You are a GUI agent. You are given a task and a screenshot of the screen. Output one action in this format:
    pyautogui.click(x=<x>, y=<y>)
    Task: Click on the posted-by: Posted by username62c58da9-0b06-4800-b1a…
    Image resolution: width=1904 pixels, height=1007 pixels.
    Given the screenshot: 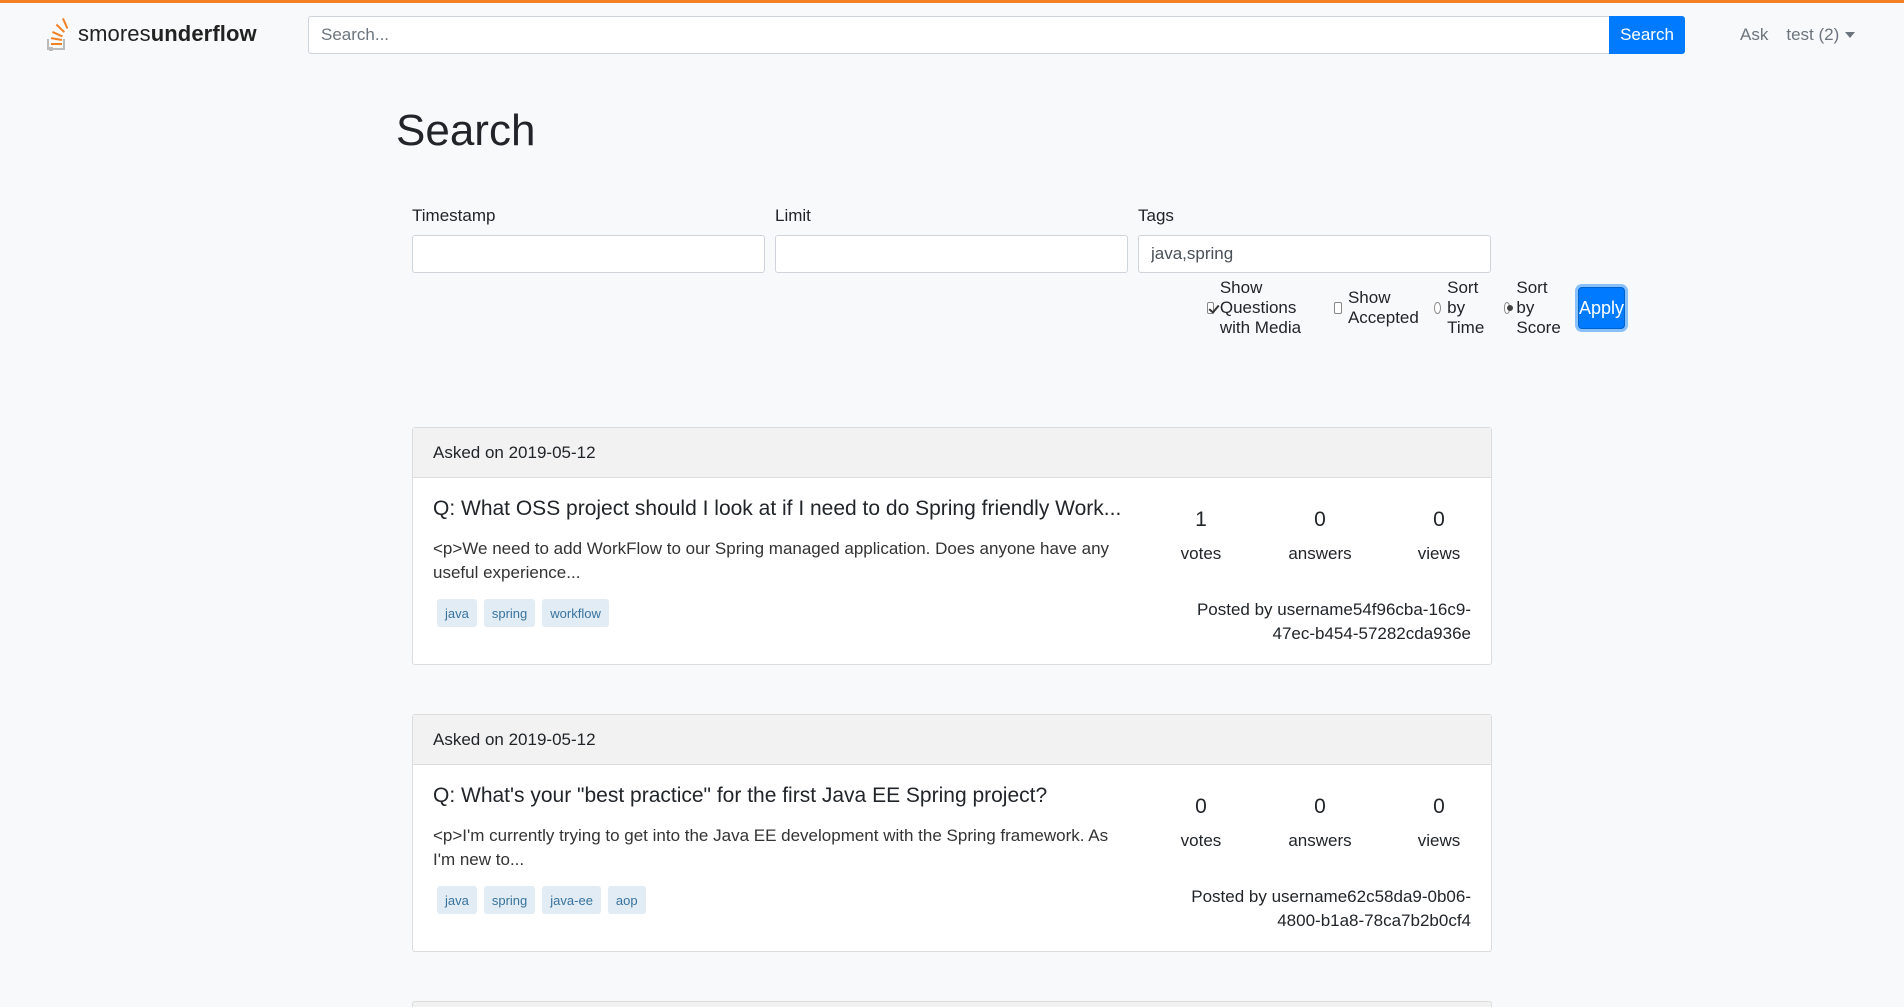 What is the action you would take?
    pyautogui.click(x=1331, y=908)
    